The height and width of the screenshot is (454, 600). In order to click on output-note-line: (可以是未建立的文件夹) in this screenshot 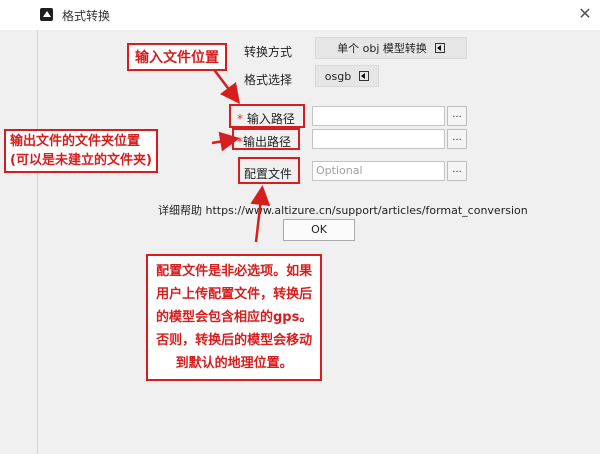, I will do `click(81, 160)`.